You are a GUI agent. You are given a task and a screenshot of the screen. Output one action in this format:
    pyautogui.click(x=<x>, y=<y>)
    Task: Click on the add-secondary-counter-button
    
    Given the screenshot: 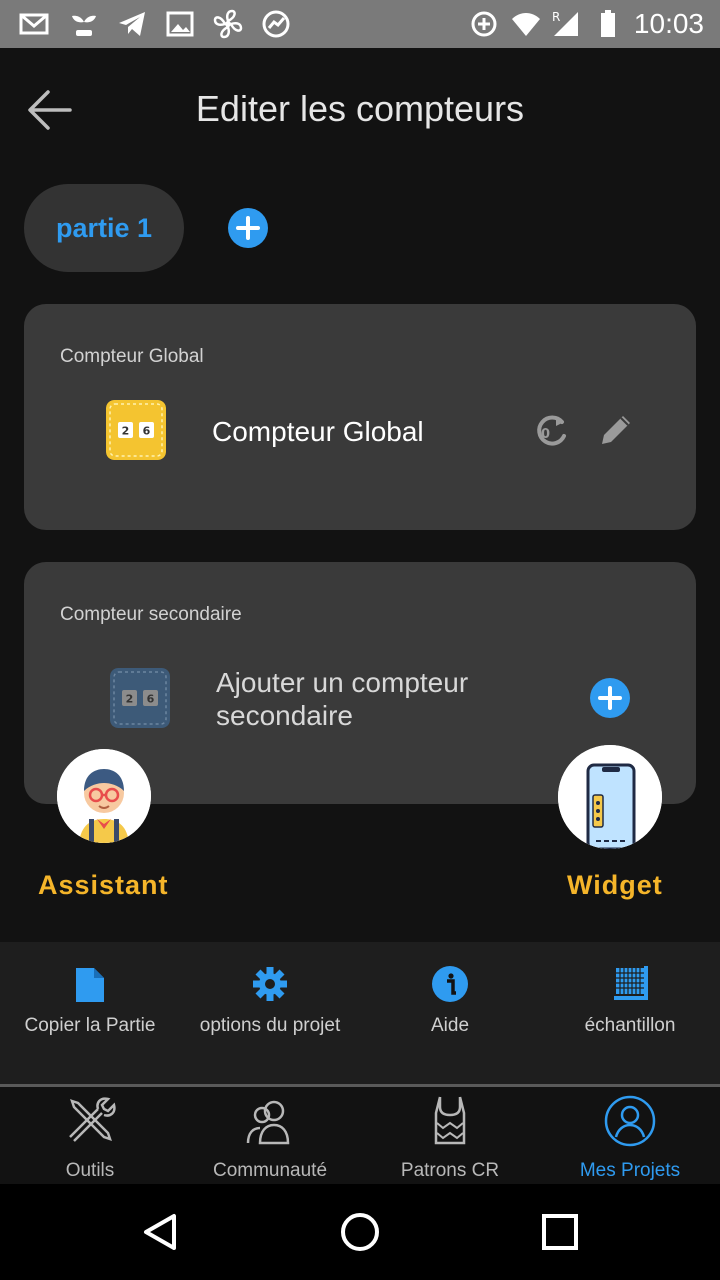 What is the action you would take?
    pyautogui.click(x=610, y=698)
    